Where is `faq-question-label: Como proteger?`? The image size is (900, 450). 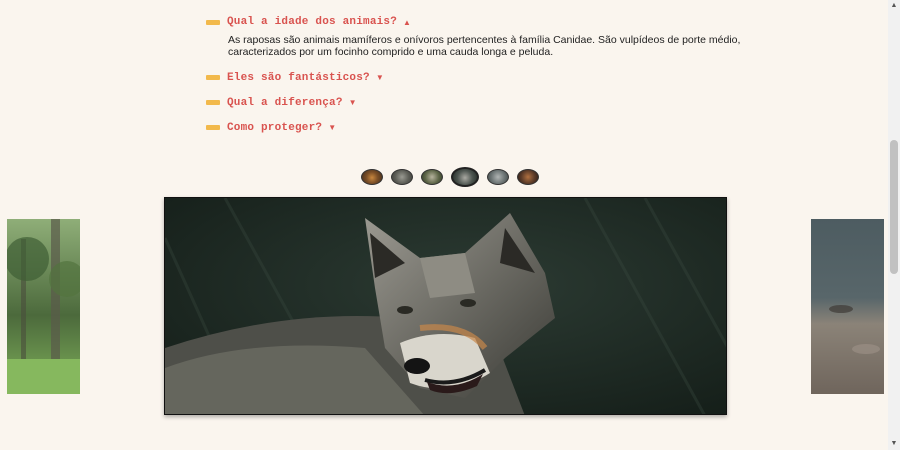 faq-question-label: Como proteger? is located at coordinates (275, 127).